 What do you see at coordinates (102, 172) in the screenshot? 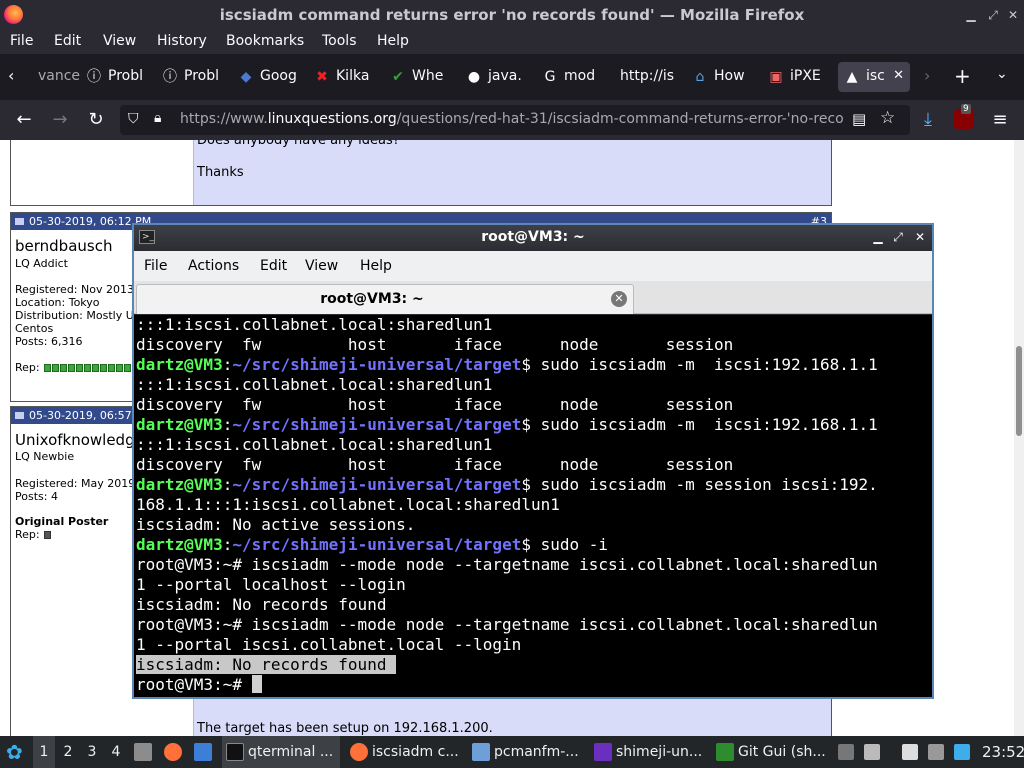
I see `post-1-sidebar` at bounding box center [102, 172].